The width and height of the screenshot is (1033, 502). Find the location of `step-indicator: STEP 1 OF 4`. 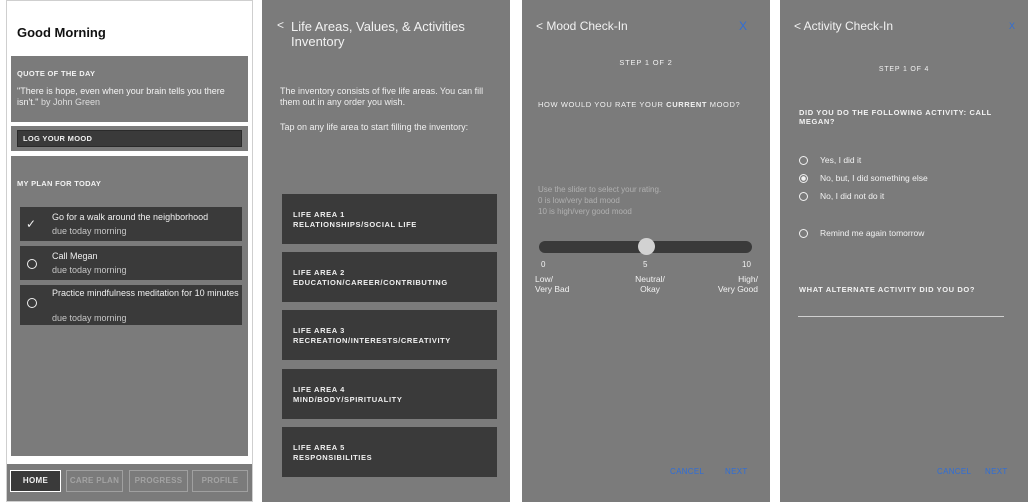

step-indicator: STEP 1 OF 4 is located at coordinates (904, 69).